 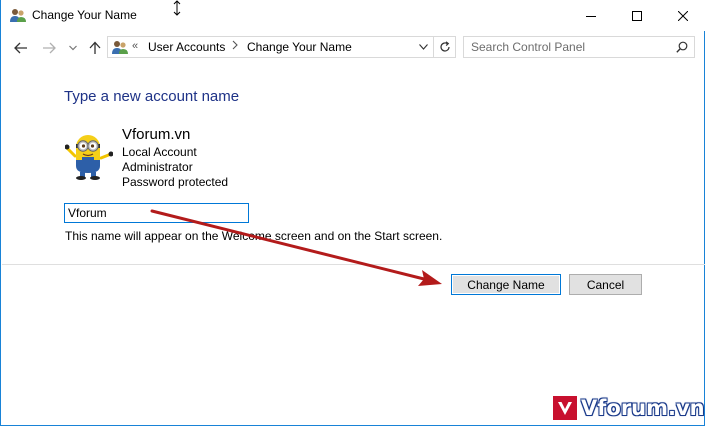 I want to click on up-button, so click(x=95, y=48).